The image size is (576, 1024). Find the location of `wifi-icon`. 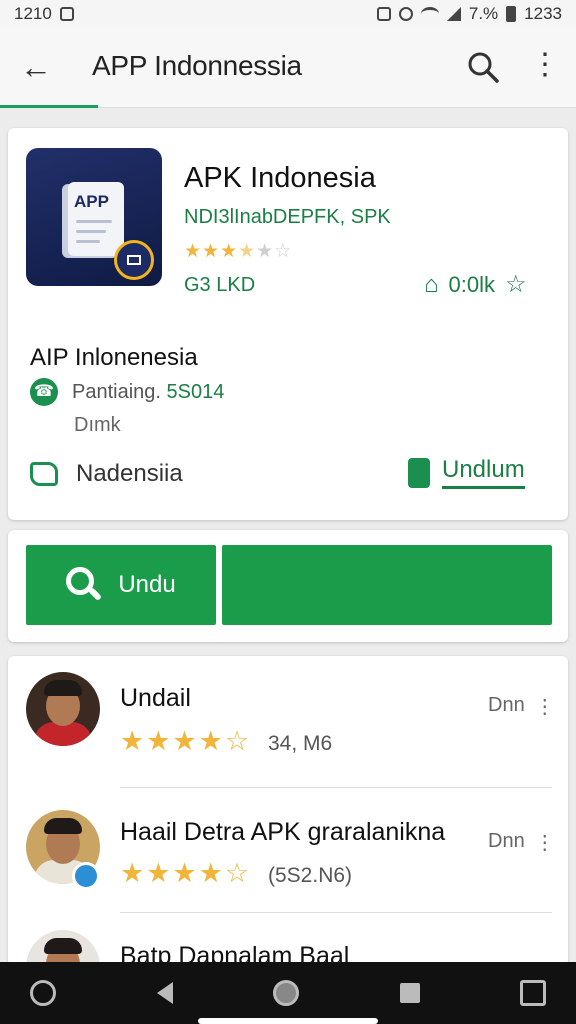

wifi-icon is located at coordinates (429, 14).